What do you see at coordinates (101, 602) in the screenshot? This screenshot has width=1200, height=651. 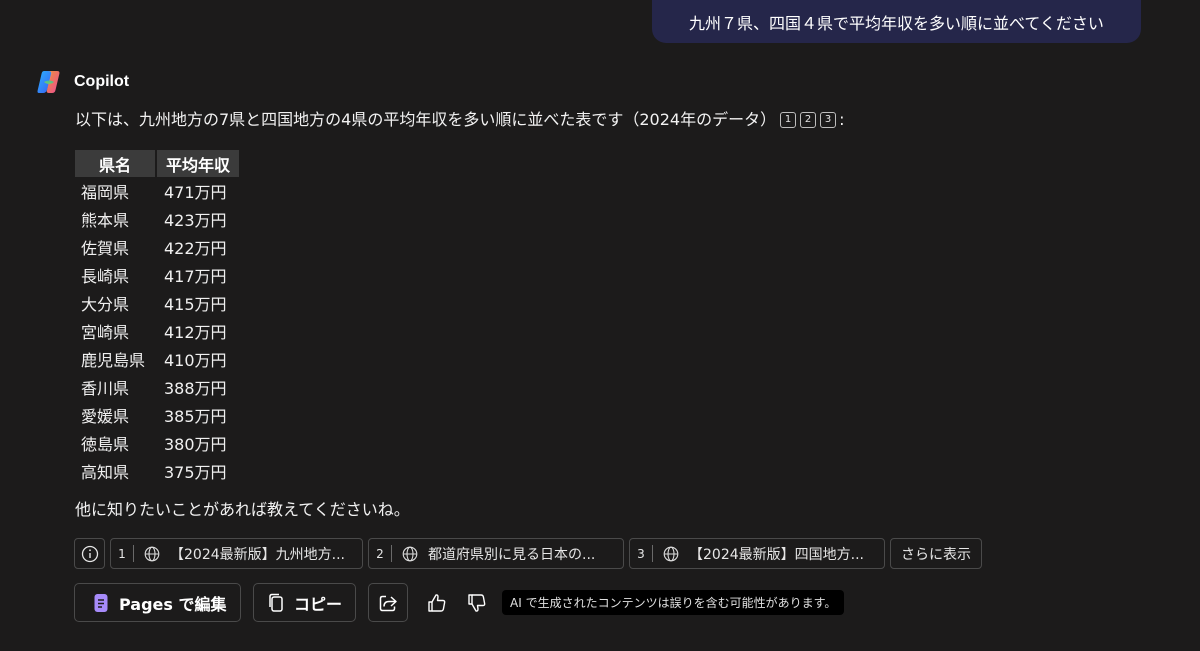 I see `pages-icon` at bounding box center [101, 602].